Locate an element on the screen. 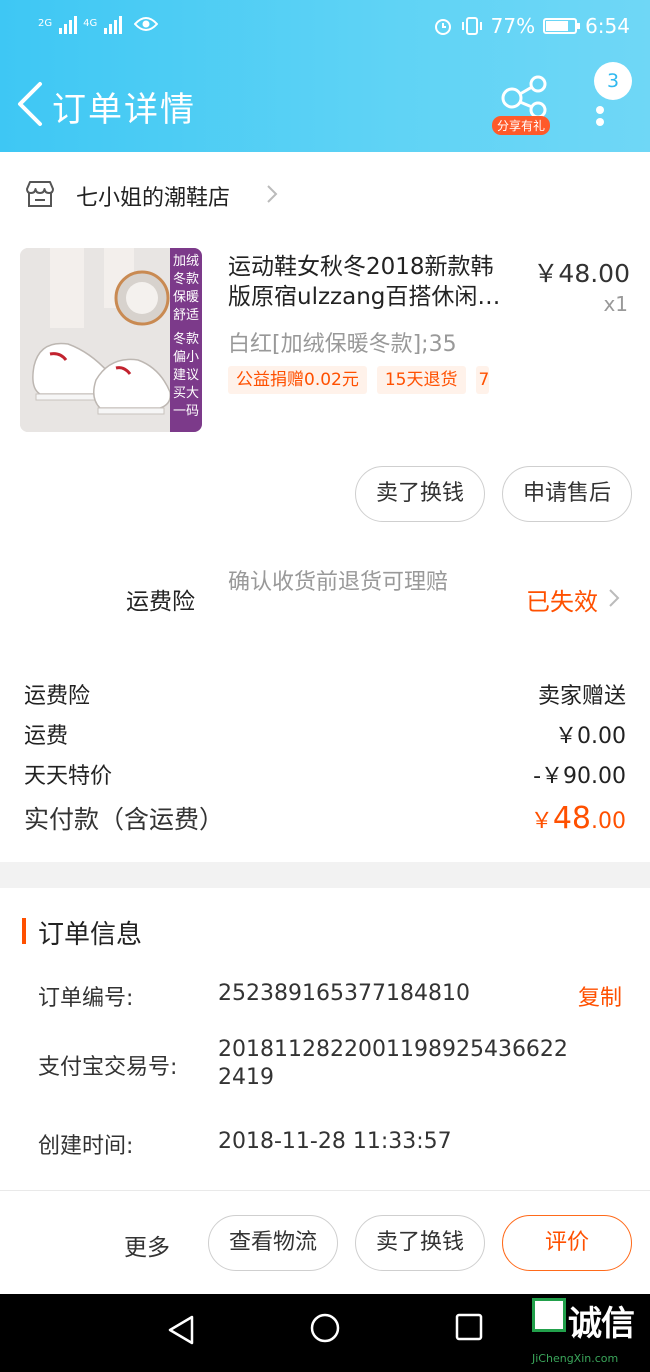 The height and width of the screenshot is (1372, 650). created-time-value: 2018-11-28 11:33:57 is located at coordinates (335, 1141).